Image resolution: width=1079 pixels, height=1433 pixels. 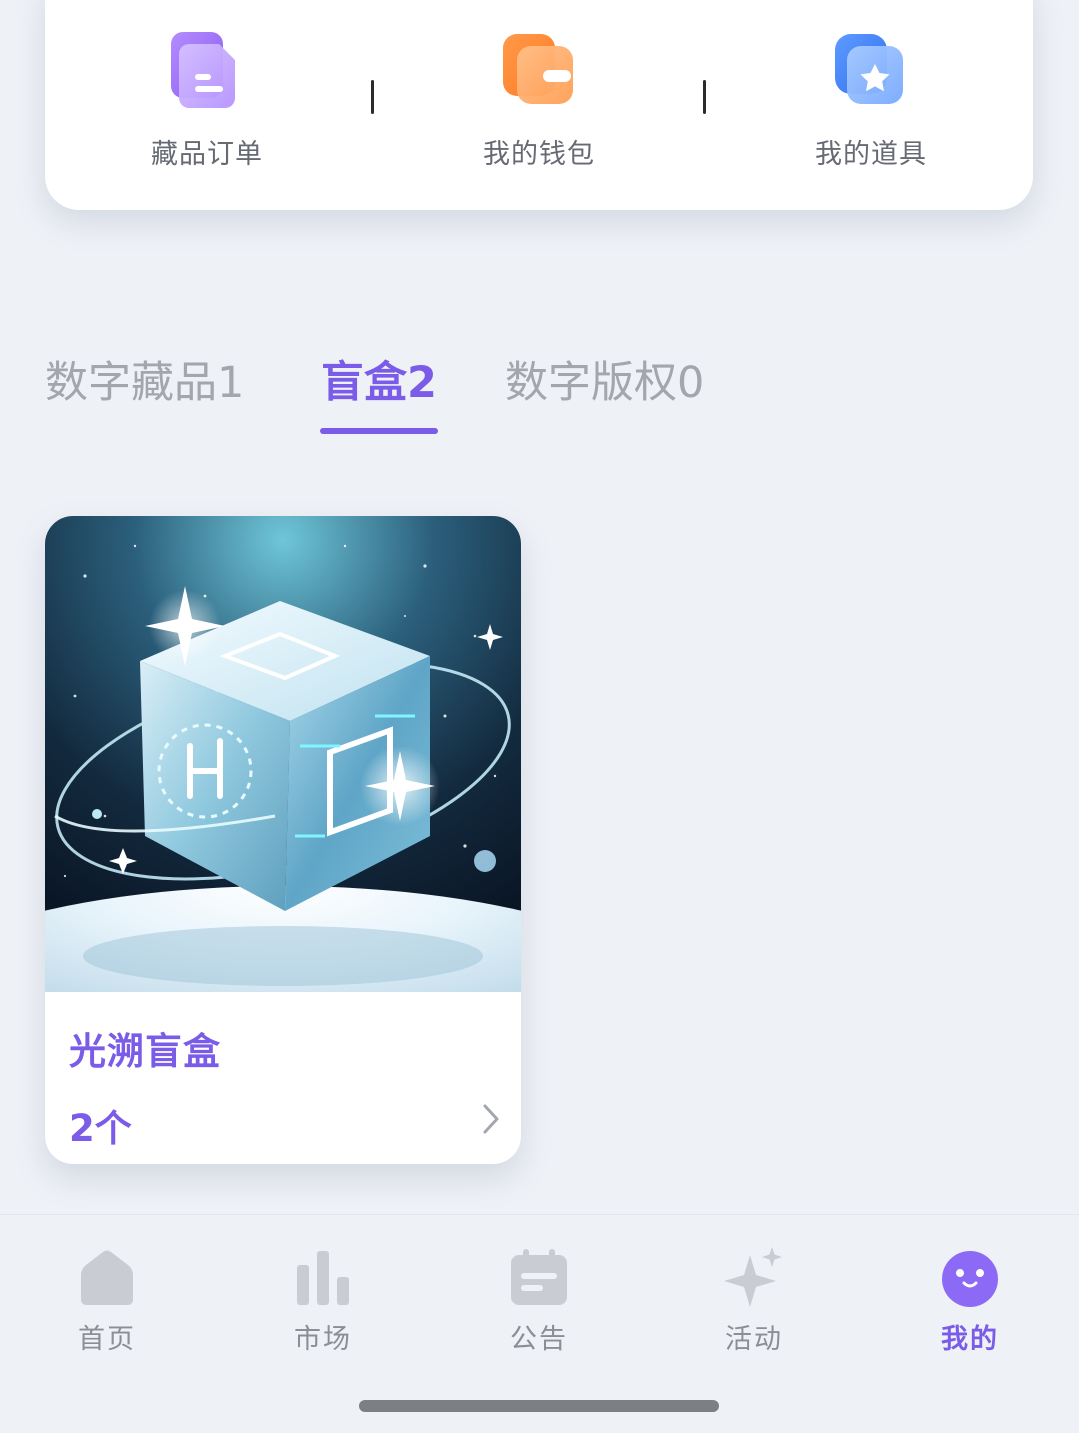 What do you see at coordinates (207, 70) in the screenshot?
I see `document-icon` at bounding box center [207, 70].